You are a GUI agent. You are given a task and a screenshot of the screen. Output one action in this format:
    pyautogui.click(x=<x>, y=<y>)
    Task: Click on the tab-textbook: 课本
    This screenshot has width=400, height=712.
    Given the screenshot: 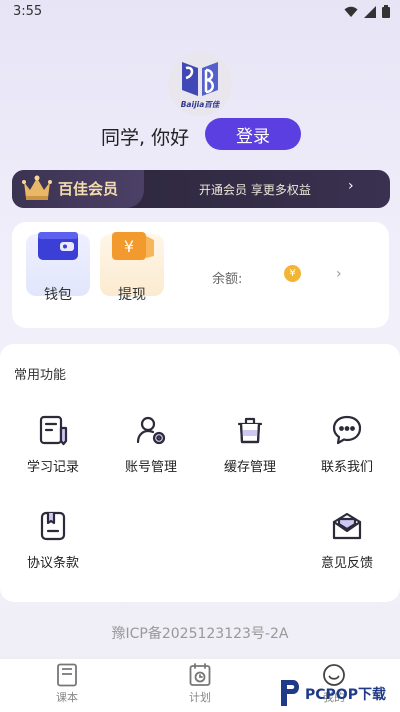 What is the action you would take?
    pyautogui.click(x=67, y=684)
    